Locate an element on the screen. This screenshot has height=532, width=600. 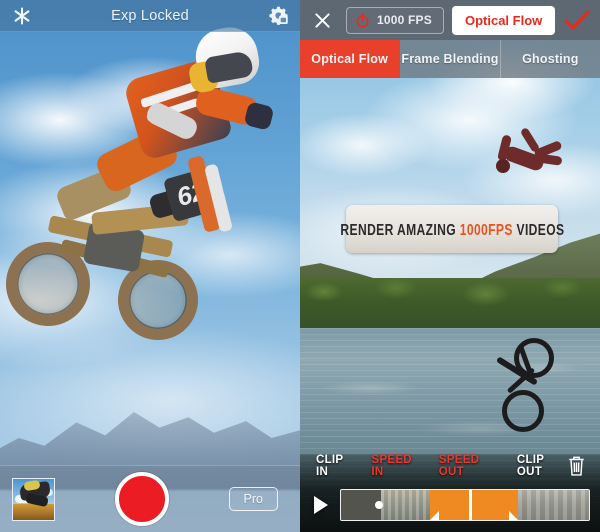
pro-button: Pro is located at coordinates (253, 499).